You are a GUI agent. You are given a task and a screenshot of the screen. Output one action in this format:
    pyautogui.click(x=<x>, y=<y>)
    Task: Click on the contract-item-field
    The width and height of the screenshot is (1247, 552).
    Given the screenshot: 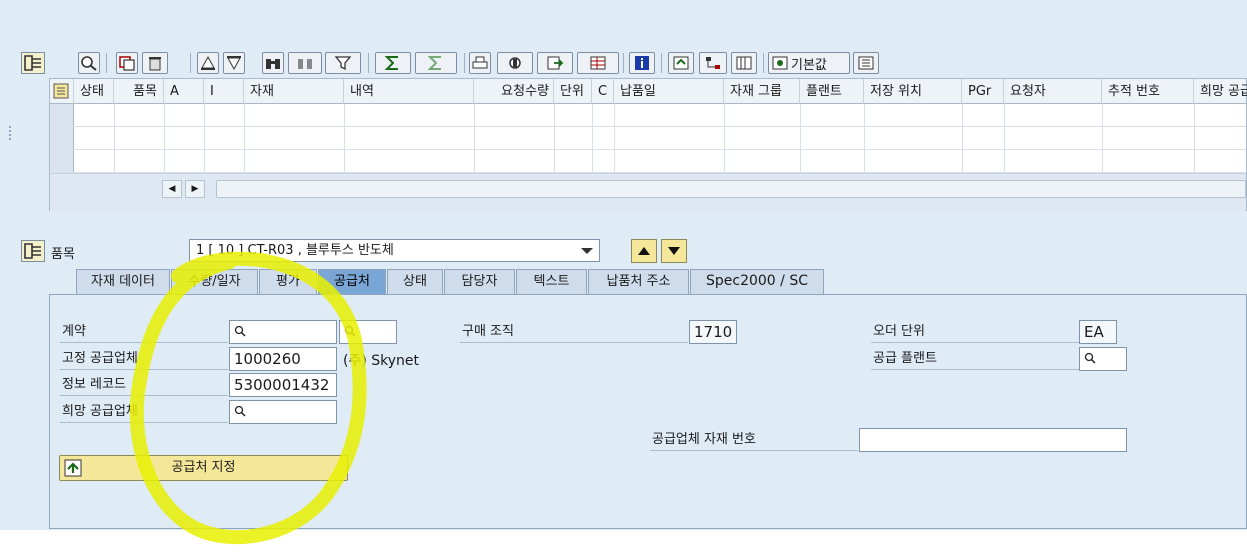 What is the action you would take?
    pyautogui.click(x=368, y=332)
    